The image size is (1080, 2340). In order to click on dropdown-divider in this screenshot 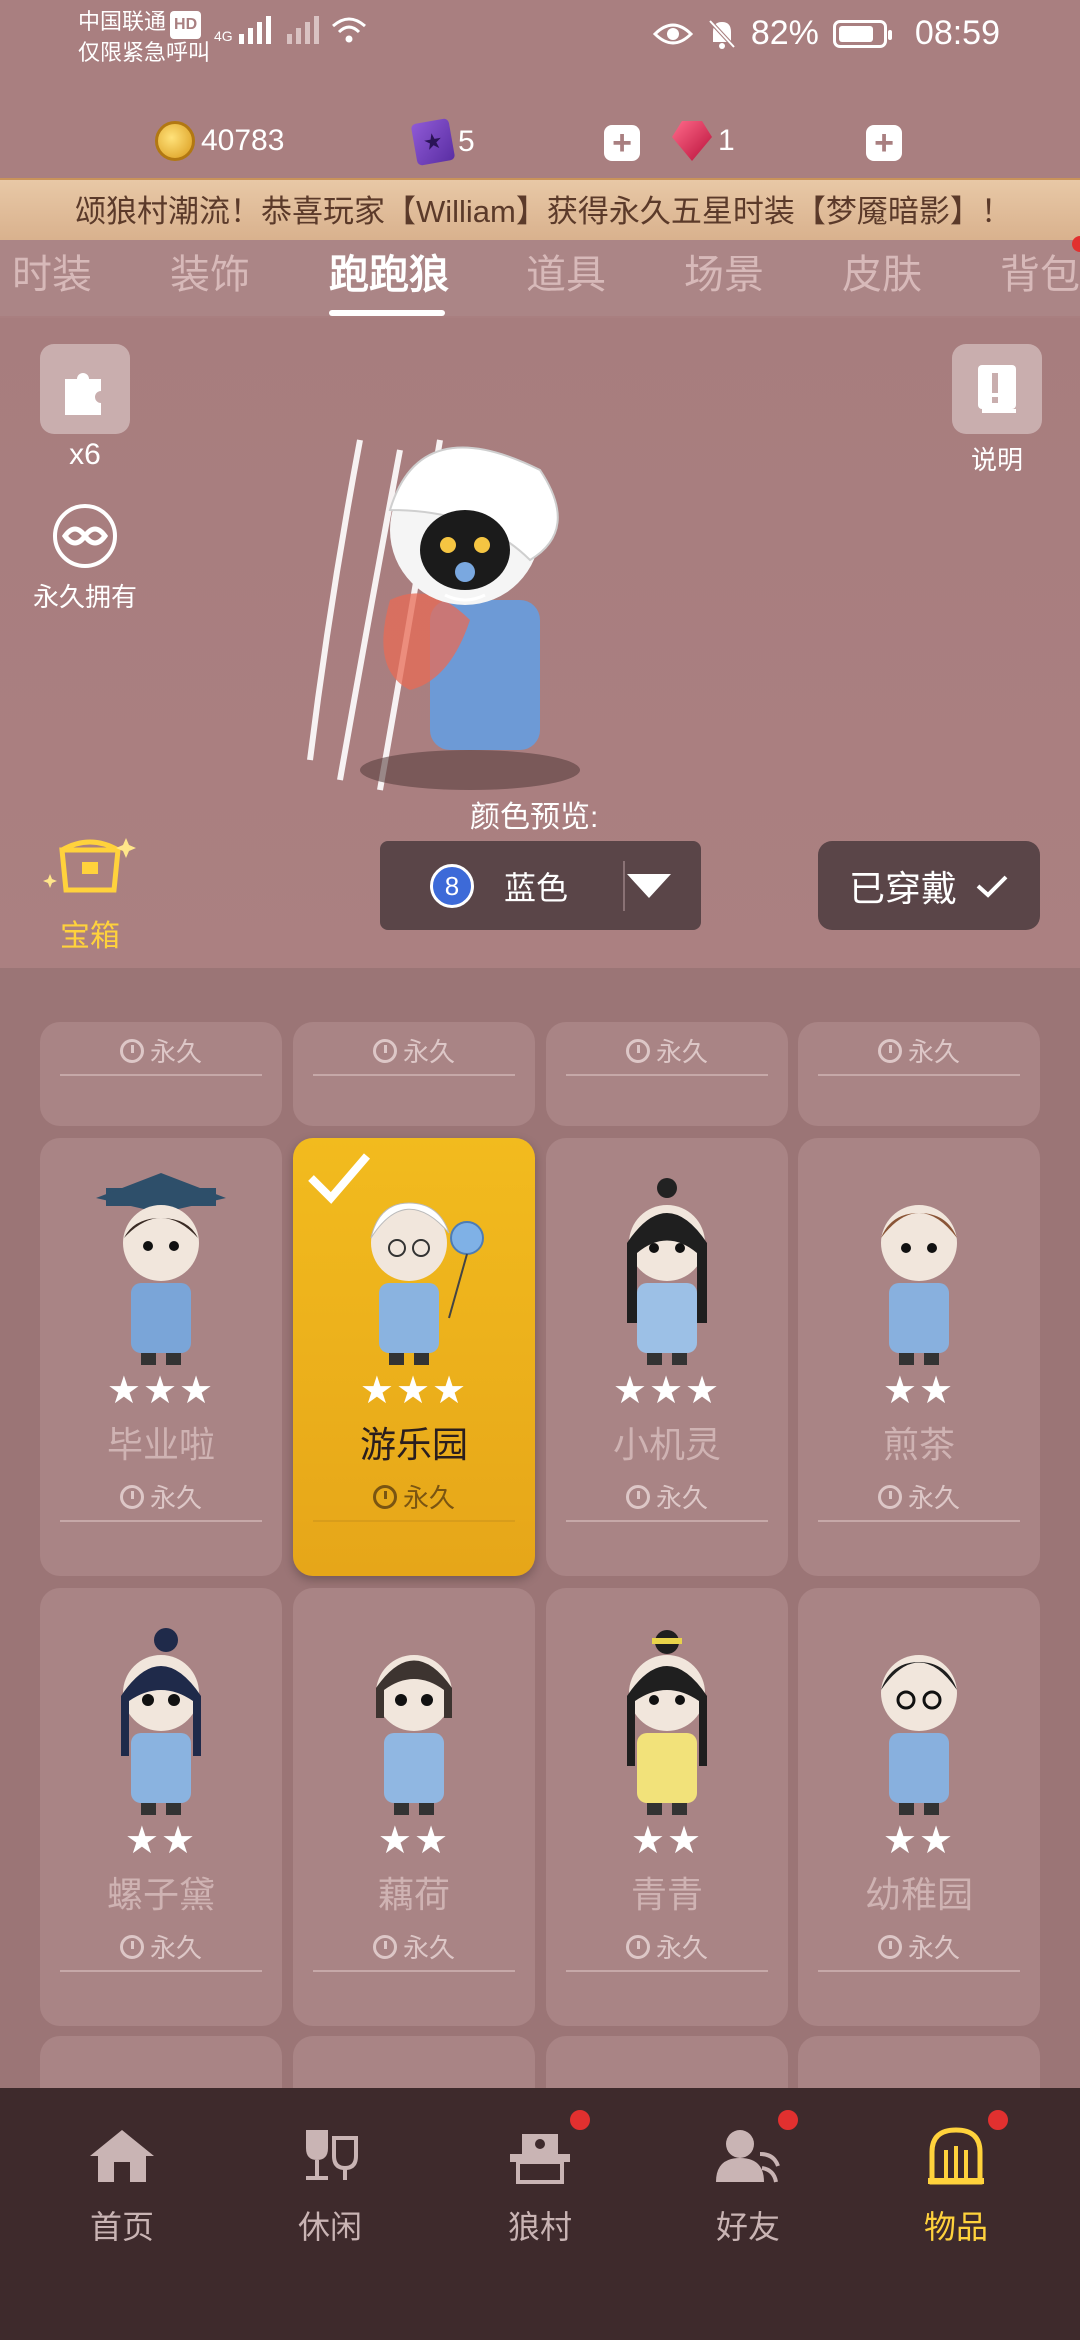, I will do `click(624, 886)`.